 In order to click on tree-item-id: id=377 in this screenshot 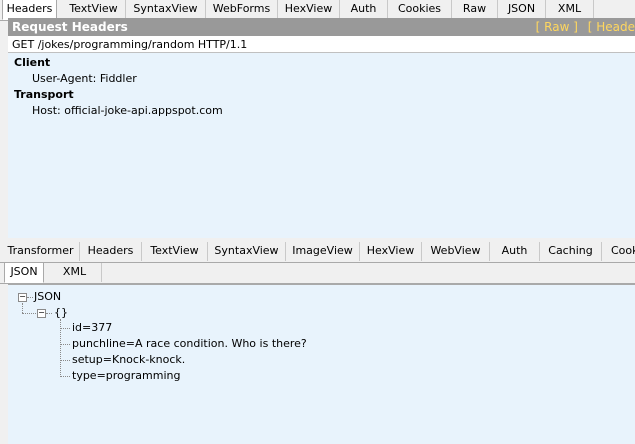, I will do `click(92, 327)`.